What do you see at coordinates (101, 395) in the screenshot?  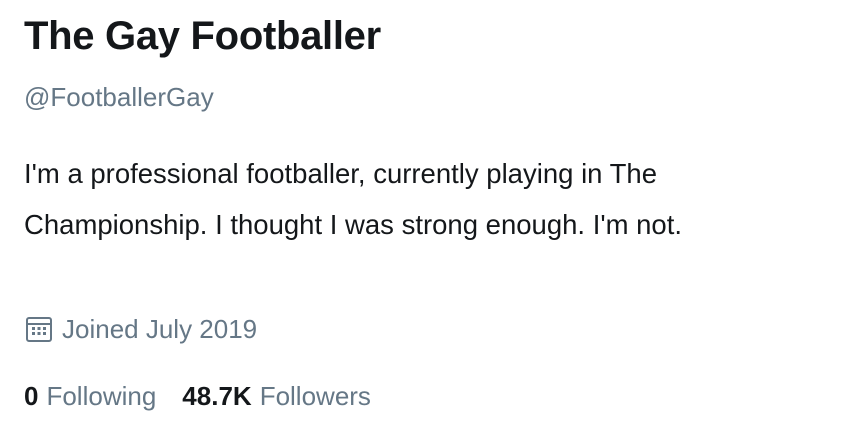 I see `following-label: Following` at bounding box center [101, 395].